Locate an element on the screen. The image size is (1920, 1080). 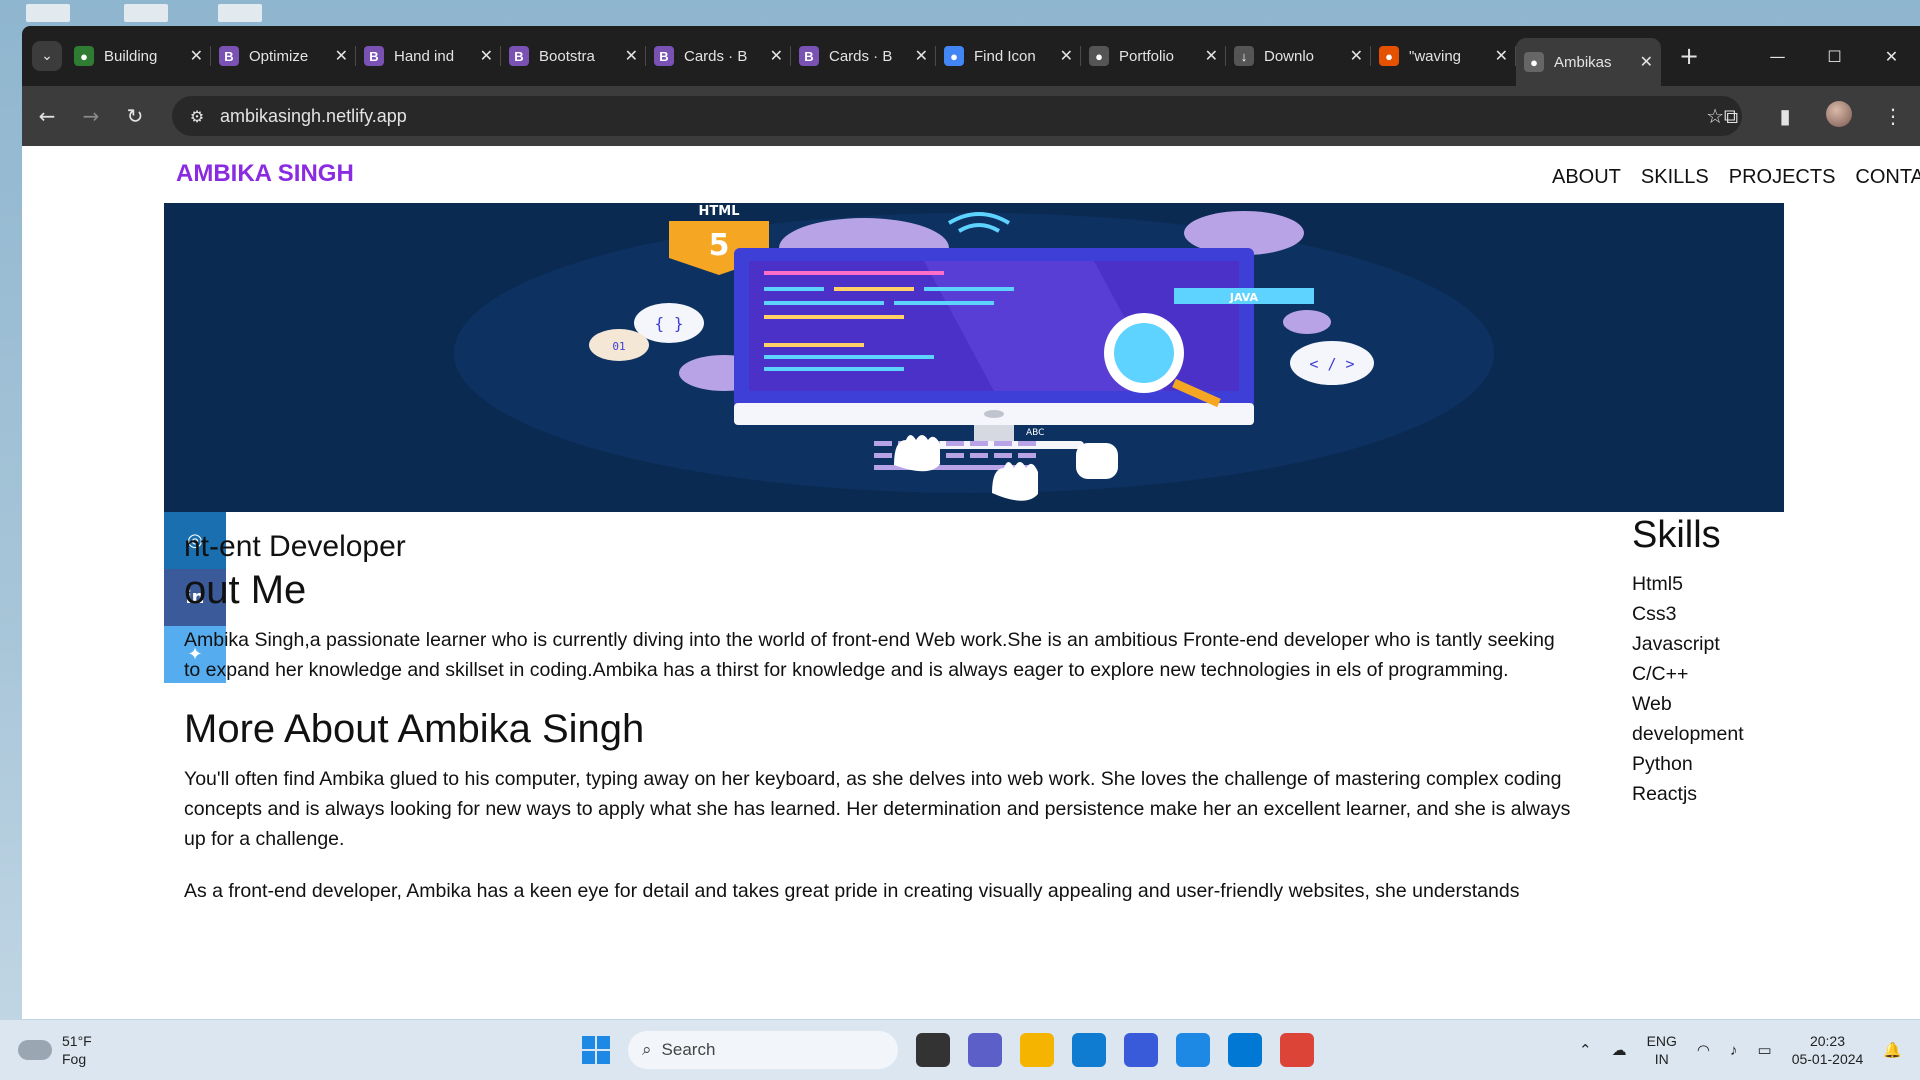
tab-title: Bootstra is located at coordinates (567, 56).